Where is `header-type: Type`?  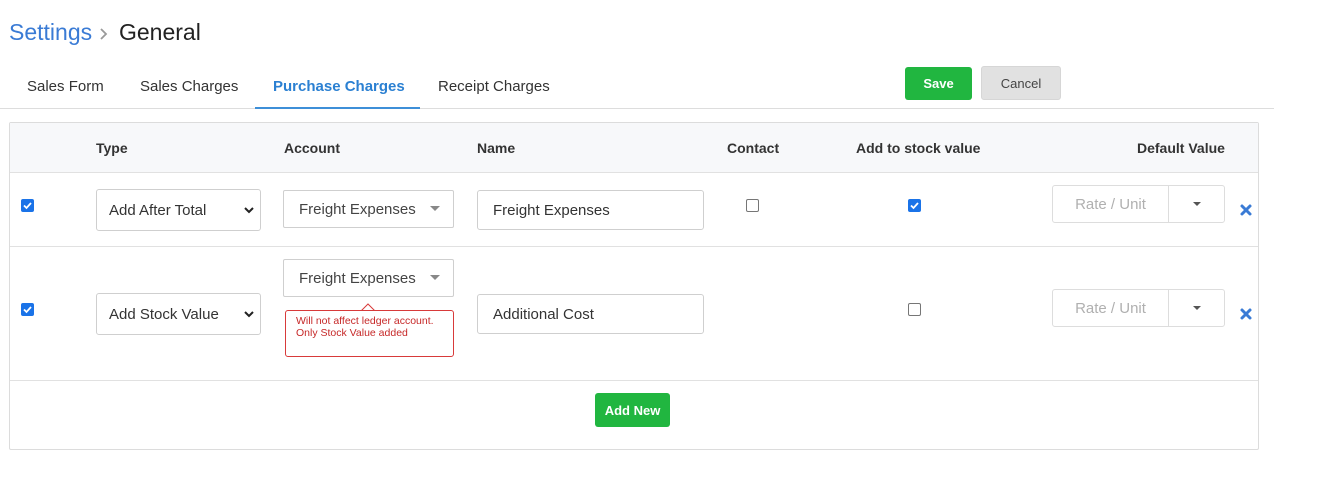
header-type: Type is located at coordinates (112, 148).